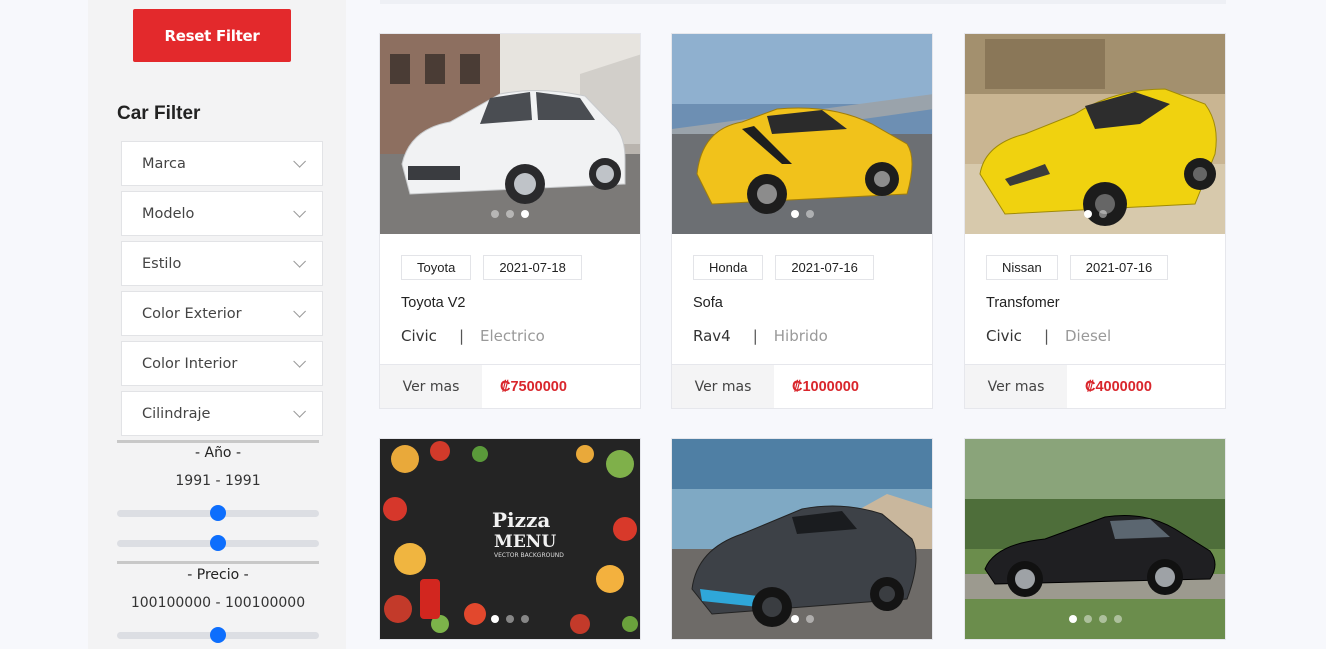  I want to click on top-strip, so click(803, 2).